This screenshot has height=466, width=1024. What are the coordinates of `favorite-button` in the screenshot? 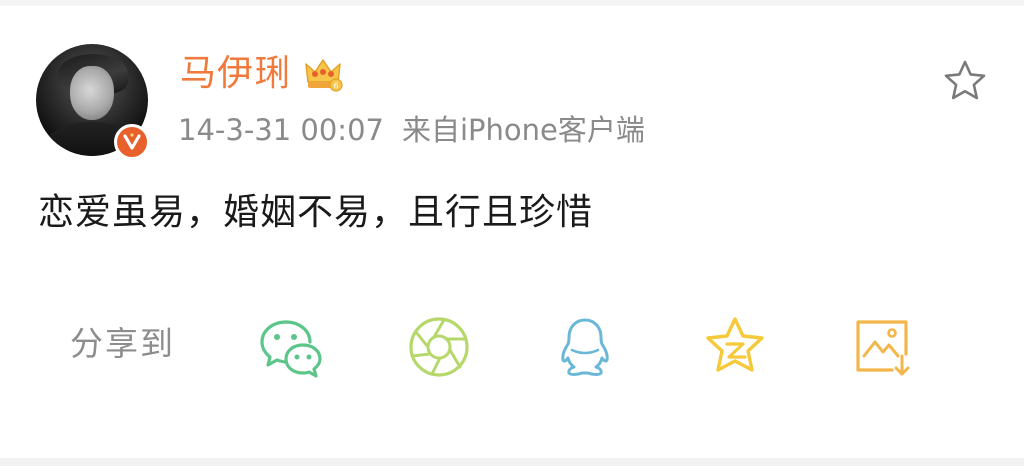 It's located at (965, 81).